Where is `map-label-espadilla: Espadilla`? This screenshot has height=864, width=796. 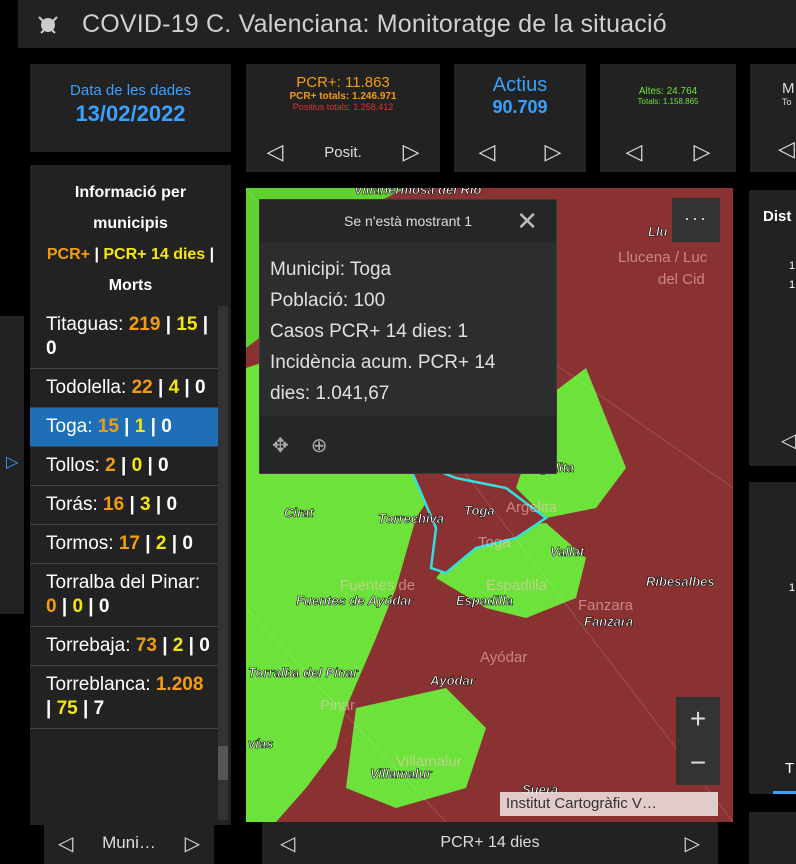 map-label-espadilla: Espadilla is located at coordinates (484, 600).